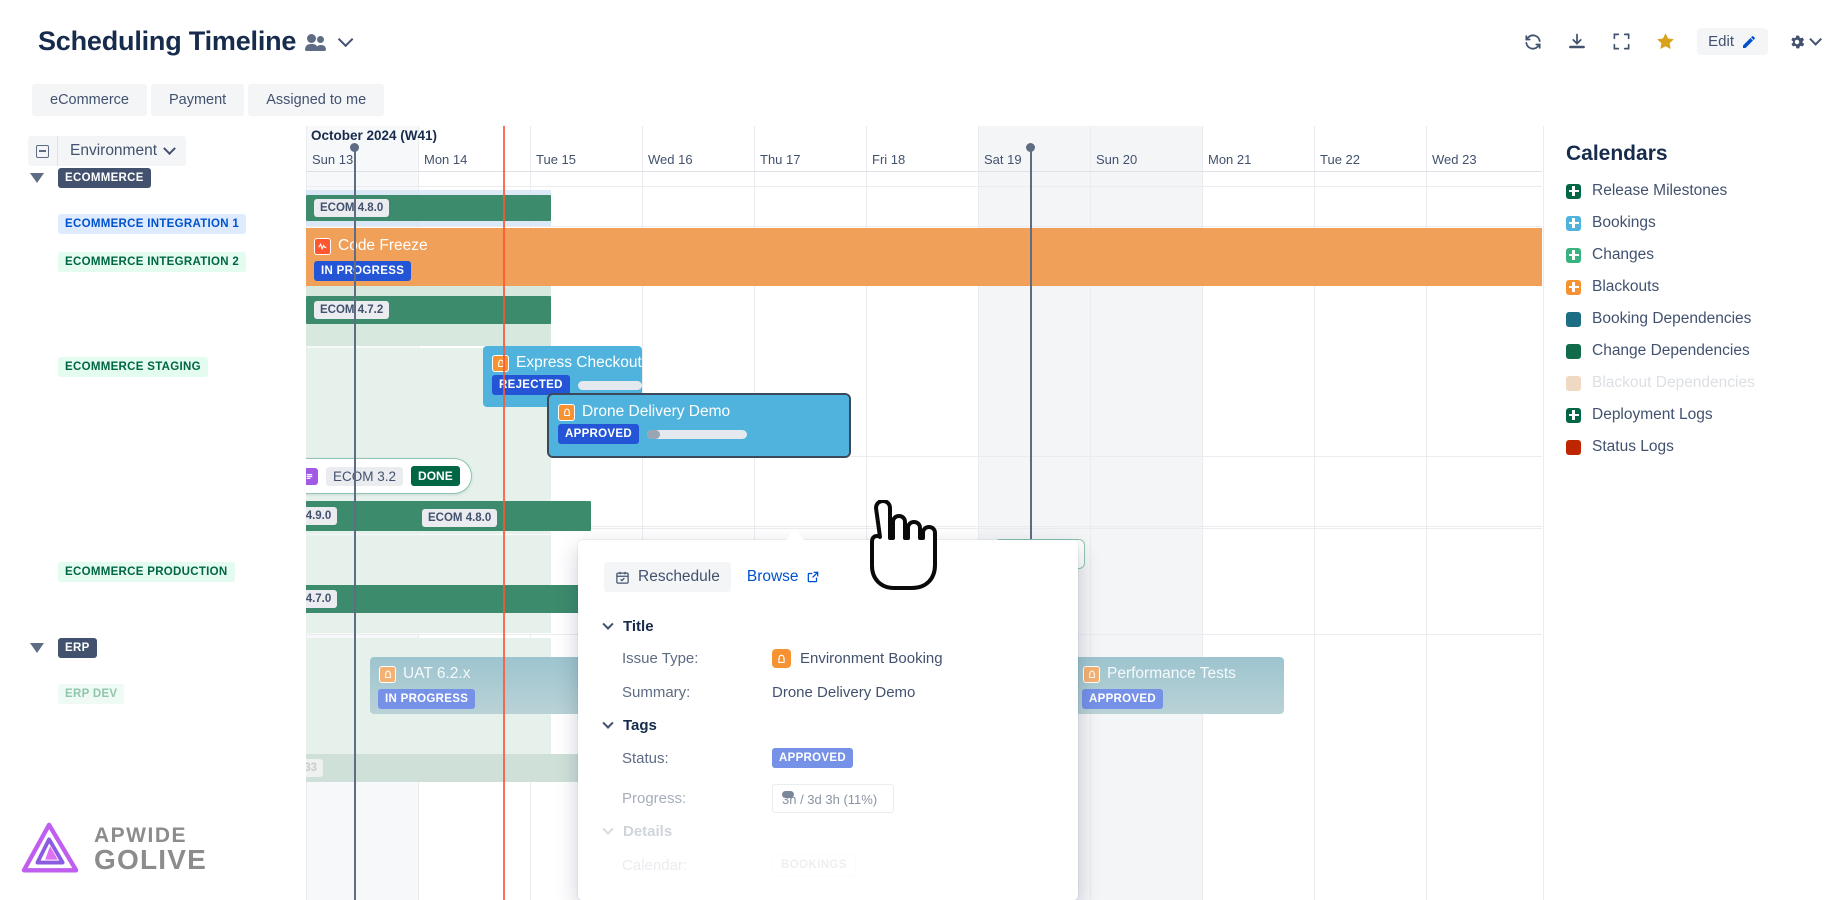 Image resolution: width=1840 pixels, height=900 pixels. What do you see at coordinates (871, 658) in the screenshot?
I see `issue-type-text: Environment Booking` at bounding box center [871, 658].